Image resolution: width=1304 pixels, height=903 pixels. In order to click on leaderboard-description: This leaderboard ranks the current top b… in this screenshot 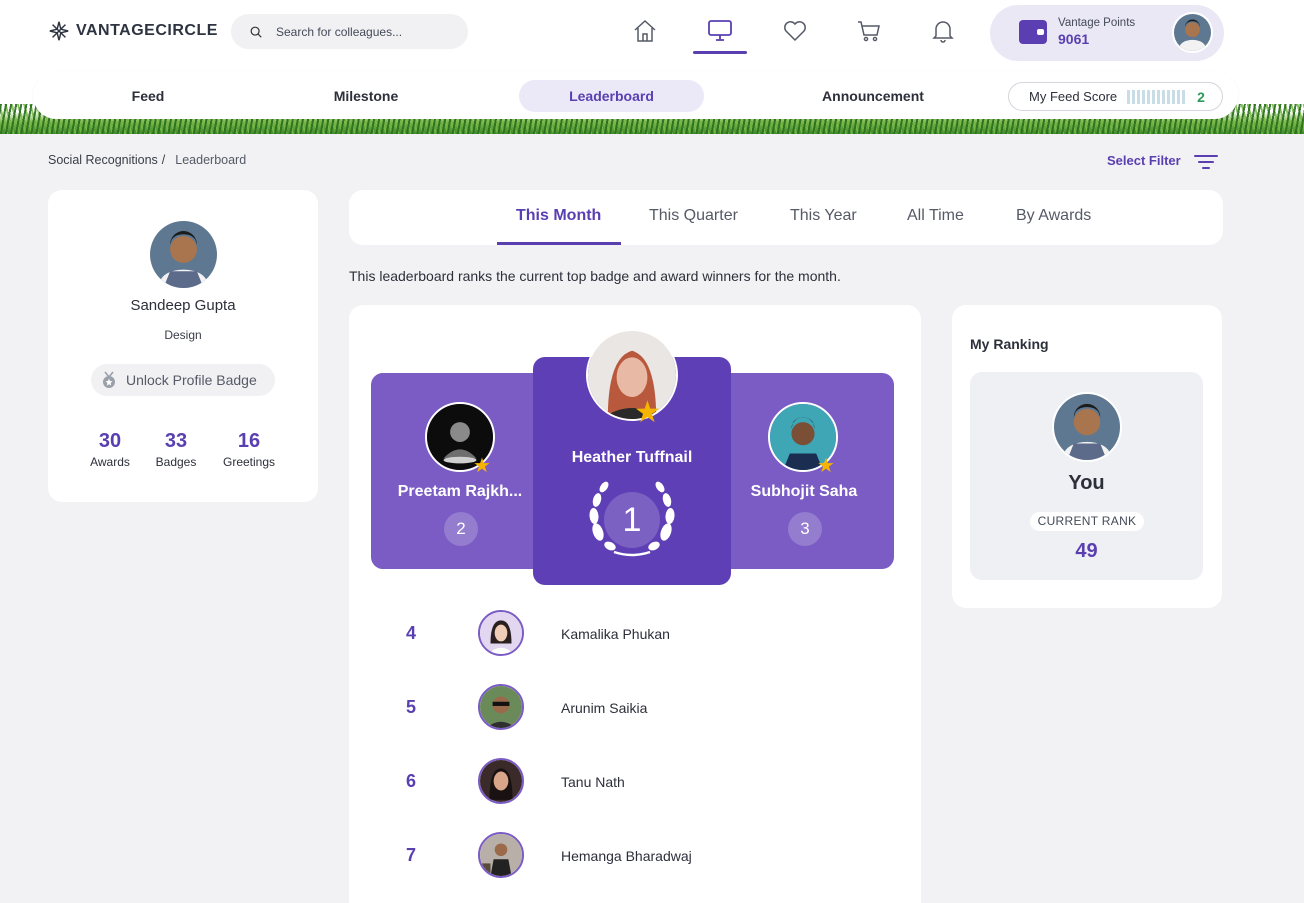, I will do `click(595, 276)`.